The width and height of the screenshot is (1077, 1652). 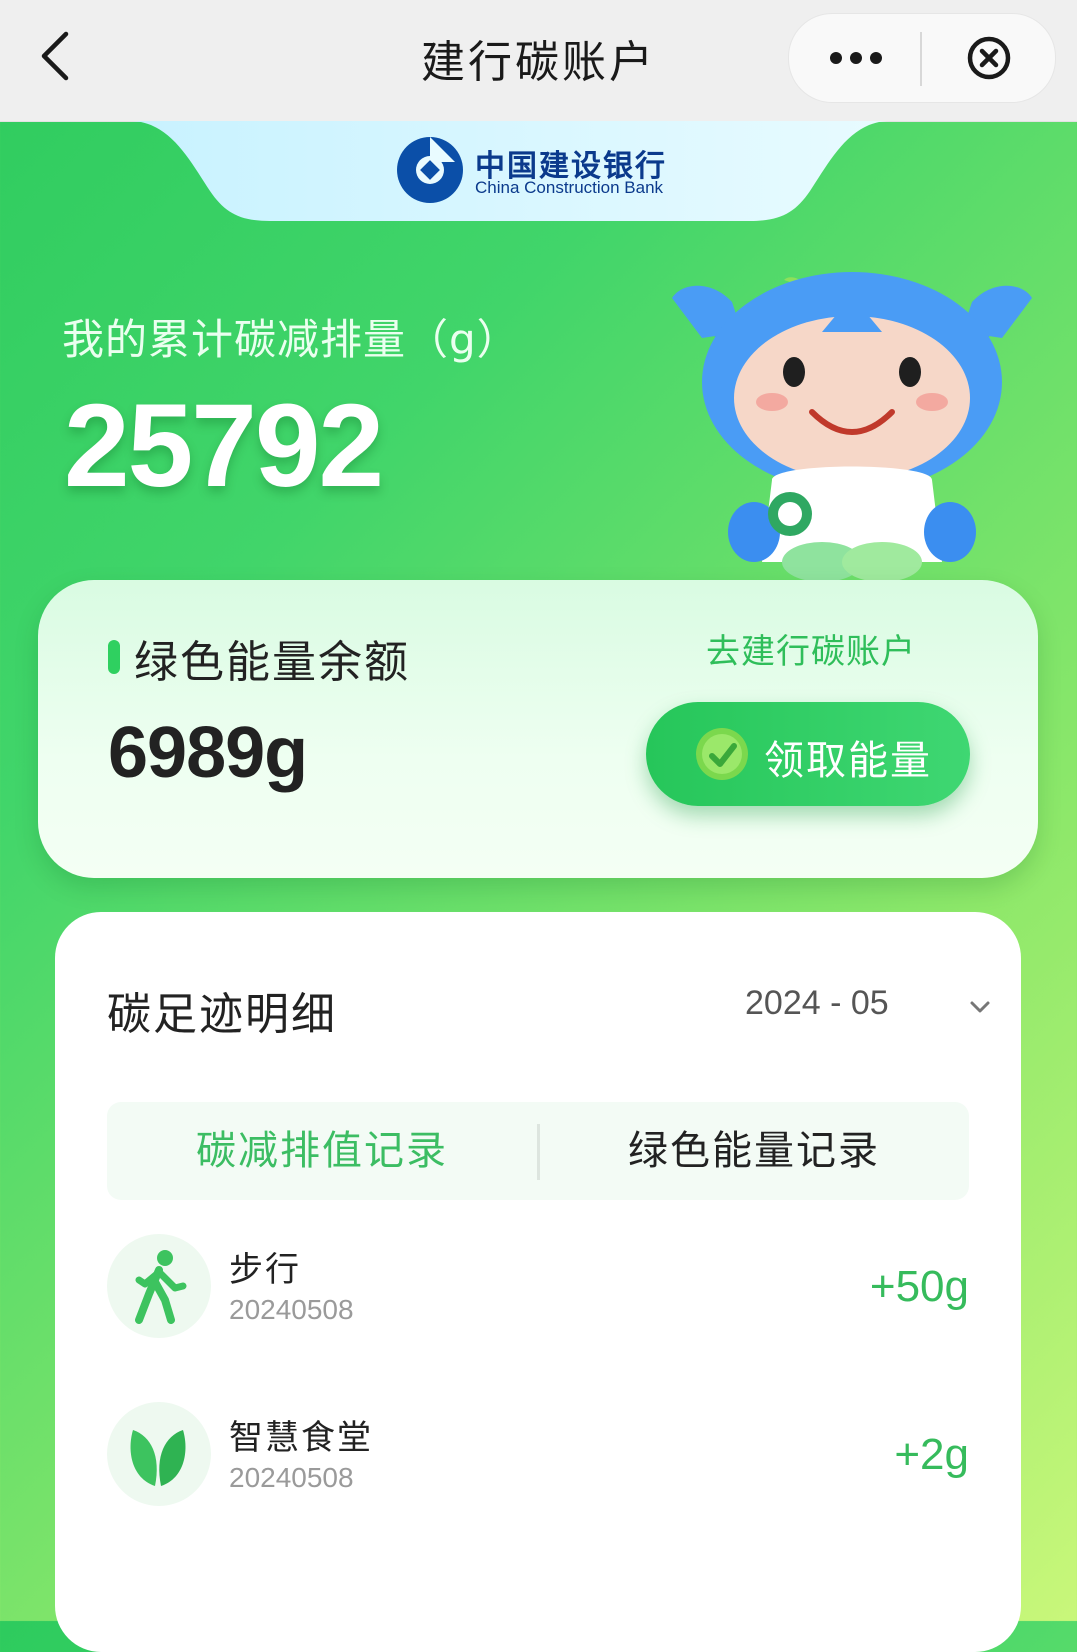 What do you see at coordinates (322, 1151) in the screenshot?
I see `tab-carbon-reduction-records: 碳减排值记录` at bounding box center [322, 1151].